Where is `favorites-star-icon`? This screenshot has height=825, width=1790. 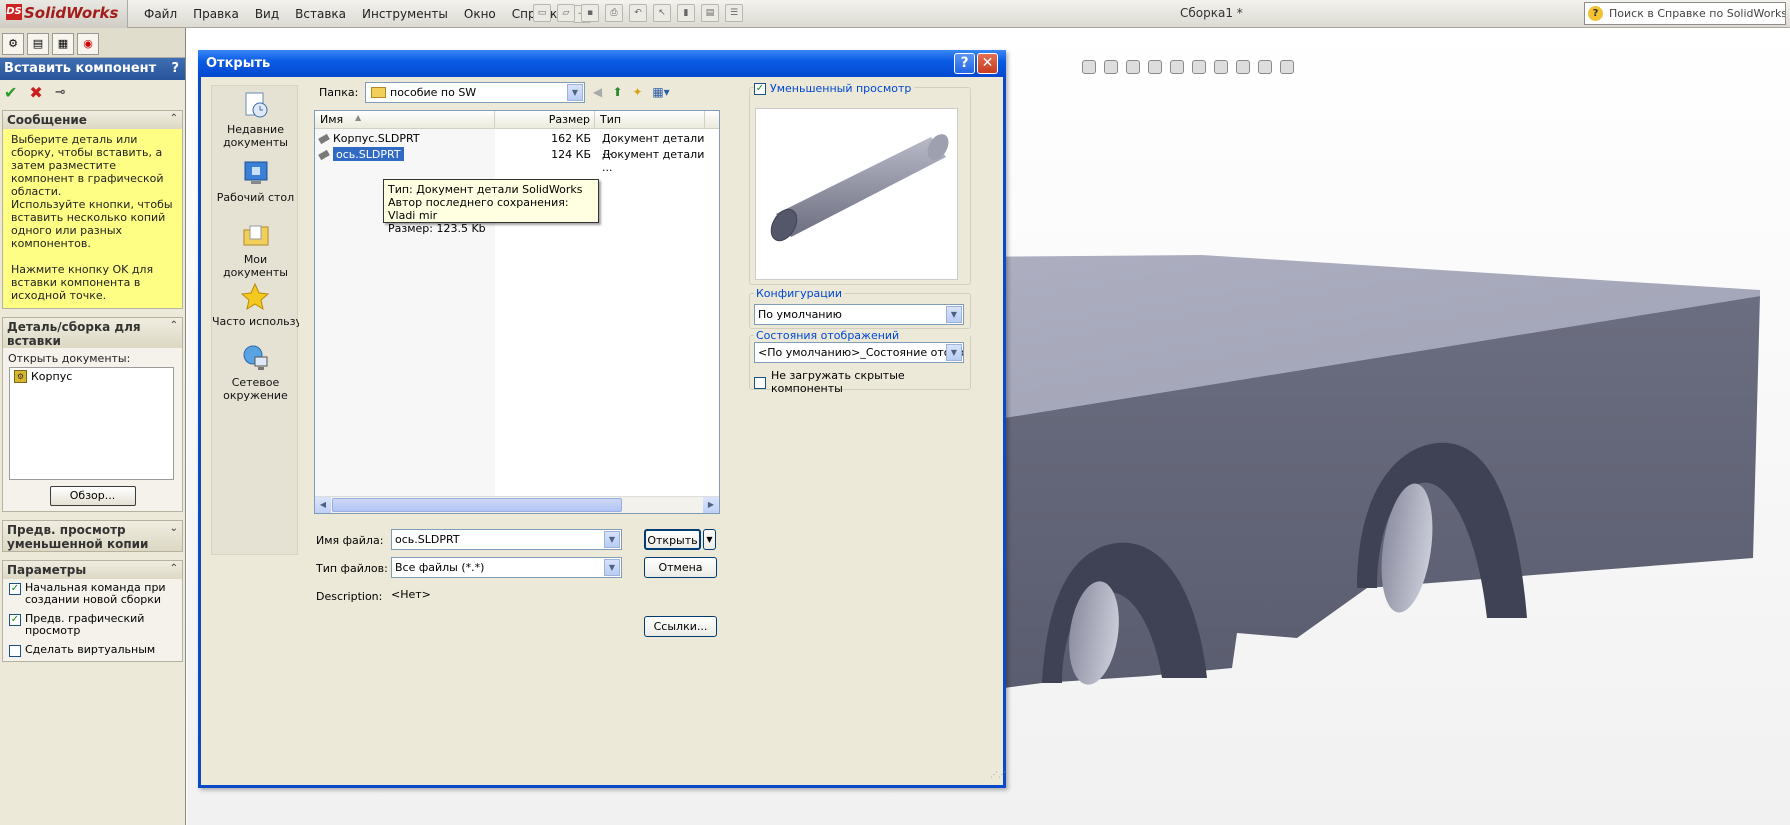 favorites-star-icon is located at coordinates (255, 296).